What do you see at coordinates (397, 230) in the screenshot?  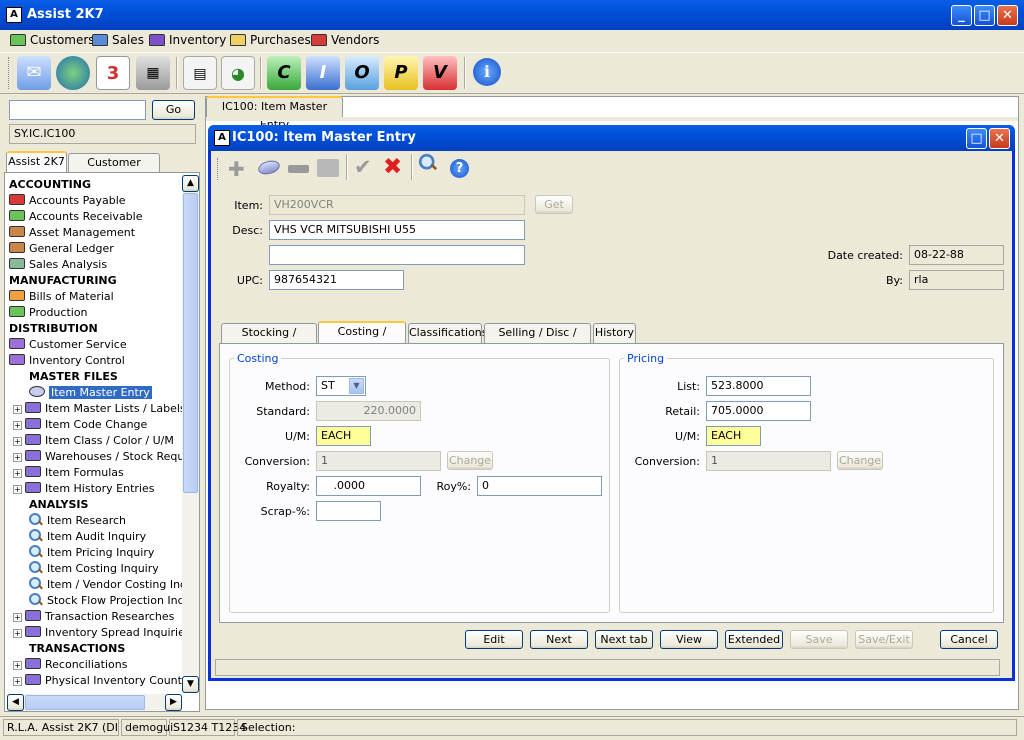 I see `description-field: VHS VCR MITSUBISHI U55` at bounding box center [397, 230].